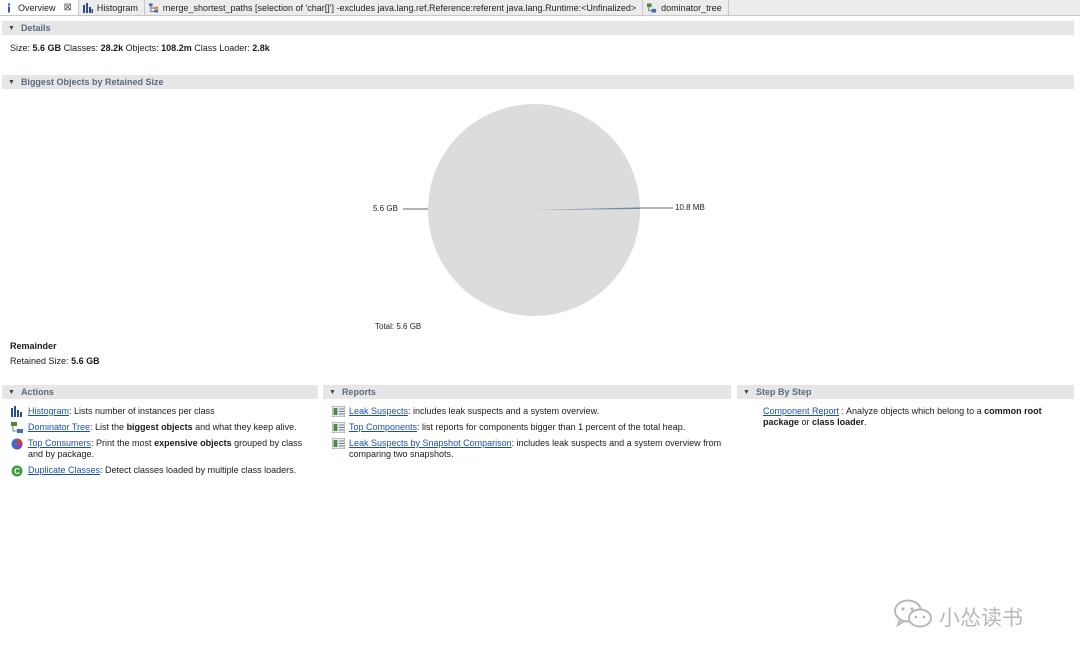  I want to click on actions-title: Actions, so click(37, 392).